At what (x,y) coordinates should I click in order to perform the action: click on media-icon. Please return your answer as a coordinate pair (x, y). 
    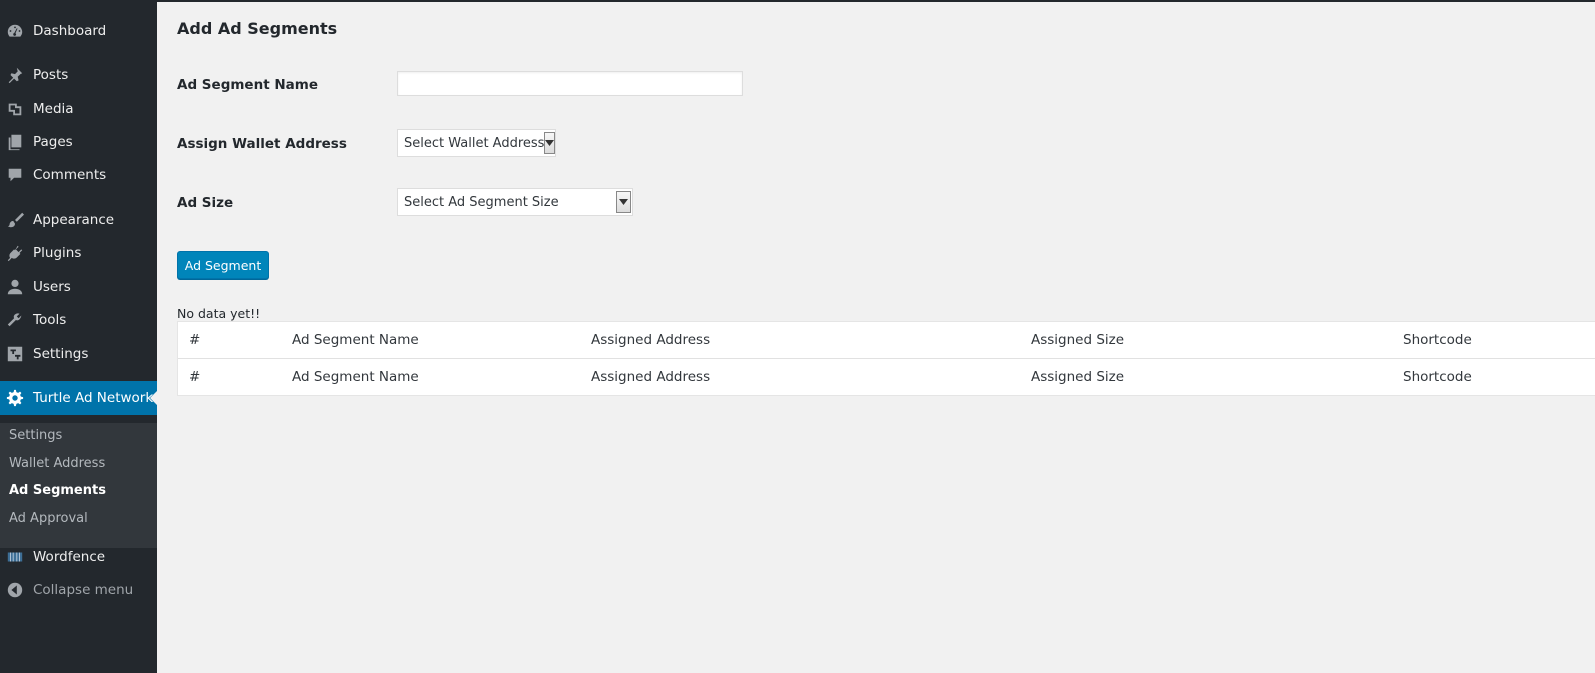
    Looking at the image, I should click on (15, 109).